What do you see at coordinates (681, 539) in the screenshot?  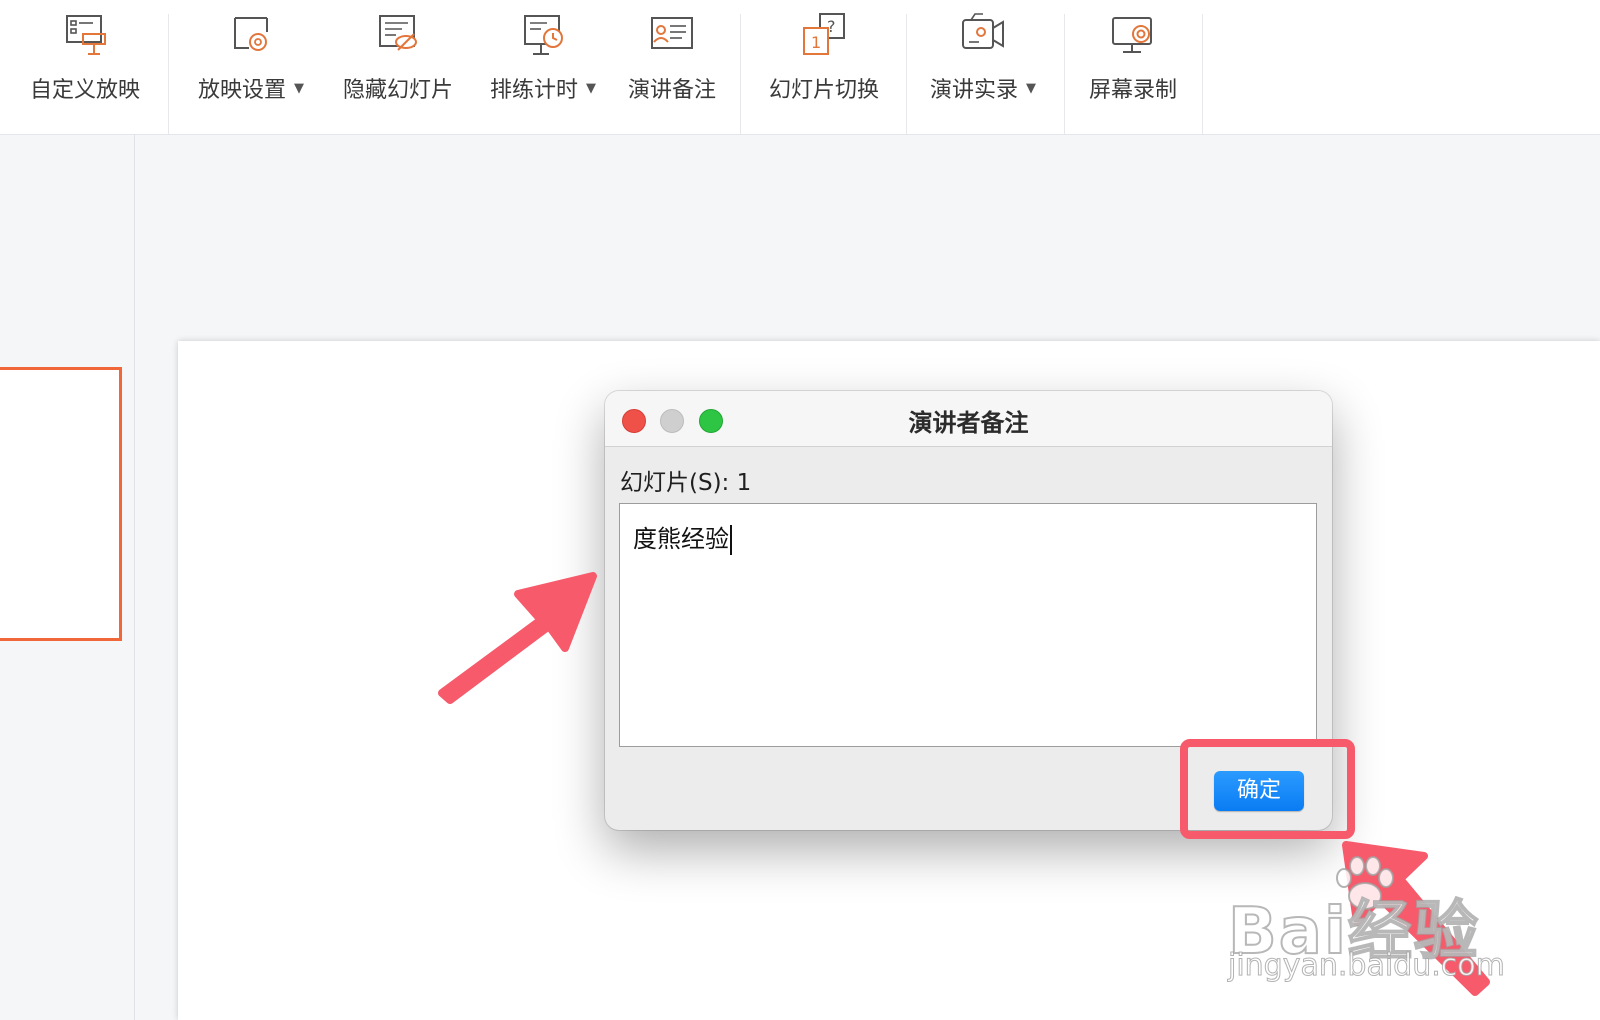 I see `notes-text: 度熊经验` at bounding box center [681, 539].